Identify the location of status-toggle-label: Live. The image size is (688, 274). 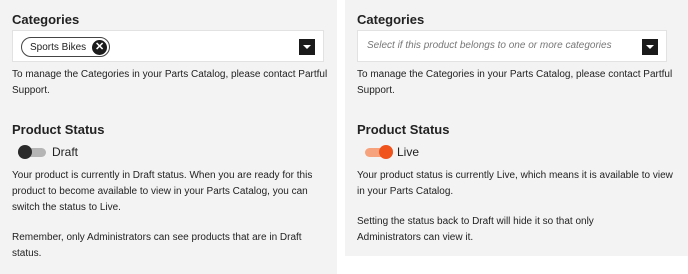
(408, 152).